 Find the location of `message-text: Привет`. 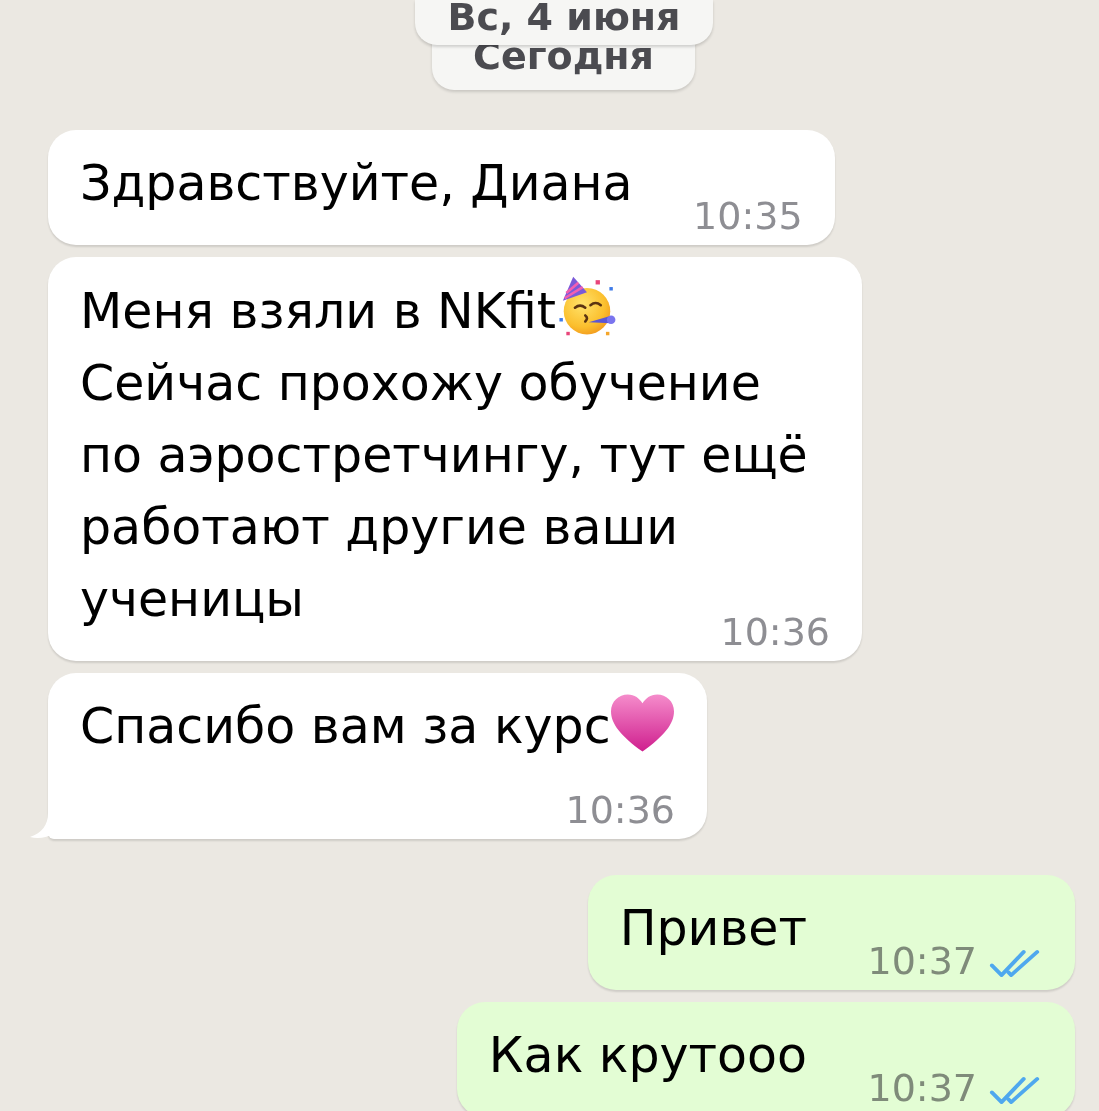

message-text: Привет is located at coordinates (713, 928).